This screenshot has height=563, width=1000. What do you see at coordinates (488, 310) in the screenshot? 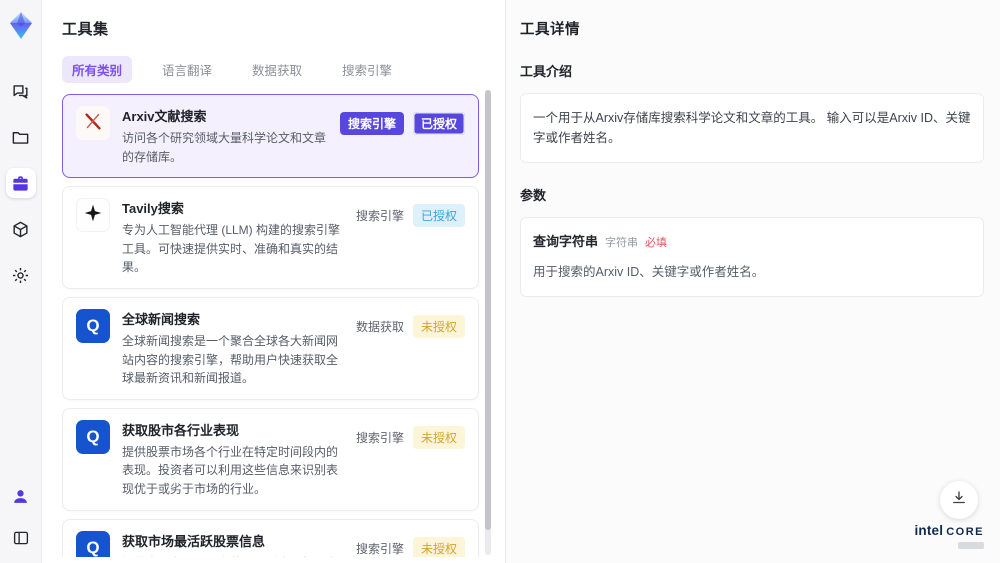
I see `scrollbar-thumb` at bounding box center [488, 310].